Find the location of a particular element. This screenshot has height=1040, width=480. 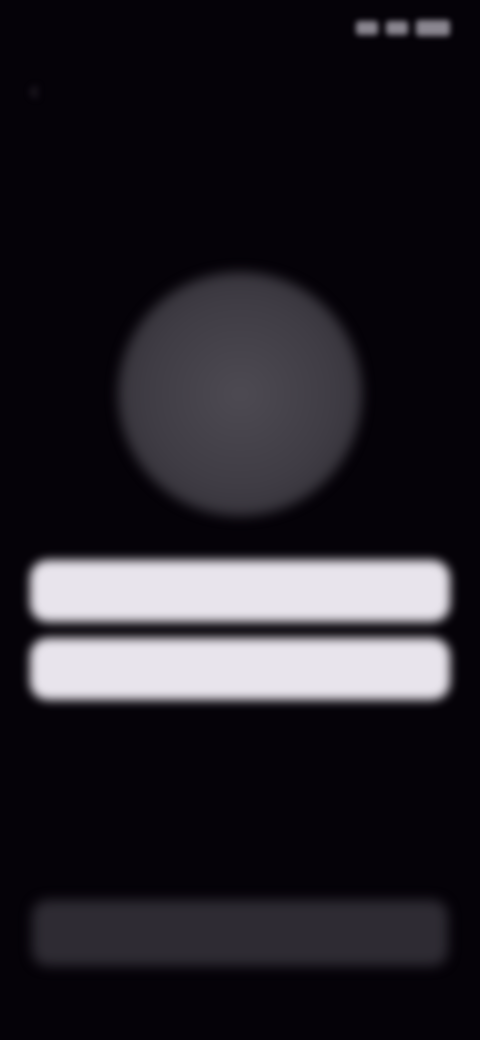

primary-action-button is located at coordinates (240, 591).